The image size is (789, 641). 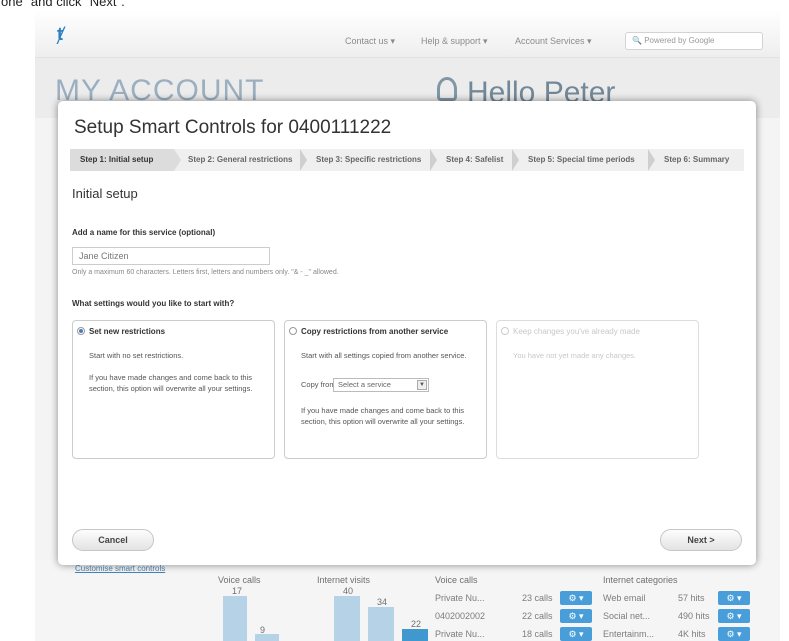 What do you see at coordinates (144, 232) in the screenshot?
I see `service-name-label: Add a name for this service (optional)` at bounding box center [144, 232].